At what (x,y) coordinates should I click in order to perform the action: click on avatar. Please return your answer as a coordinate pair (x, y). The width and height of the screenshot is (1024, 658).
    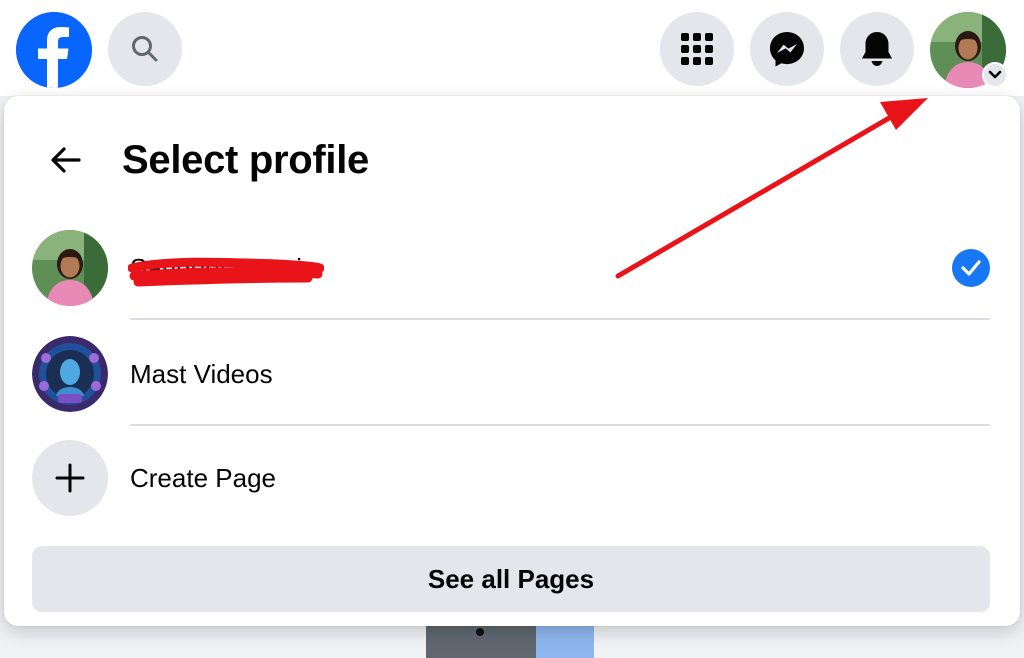
    Looking at the image, I should click on (70, 268).